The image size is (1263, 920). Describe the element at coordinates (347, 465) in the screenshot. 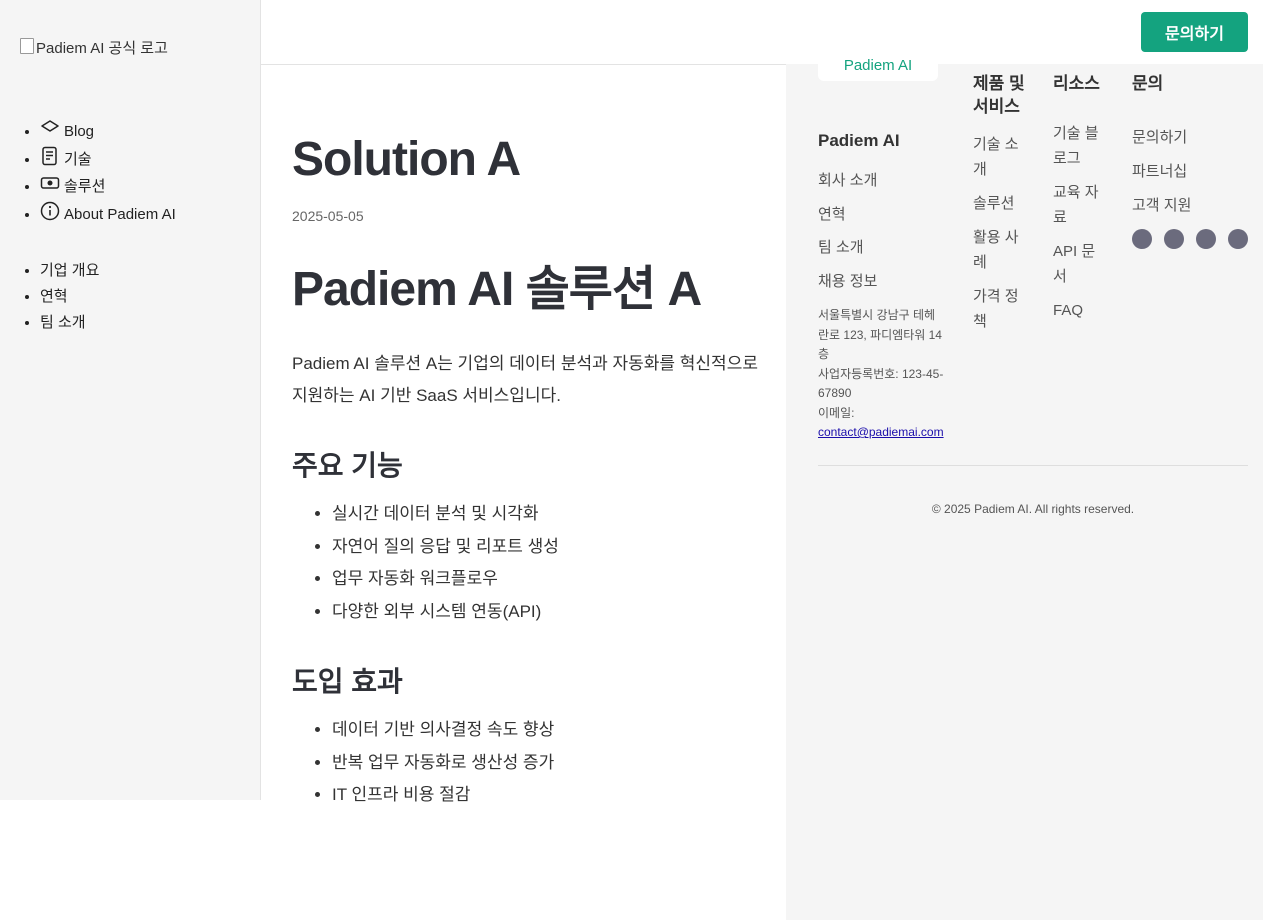

I see `features-heading: 주요 기능` at that location.